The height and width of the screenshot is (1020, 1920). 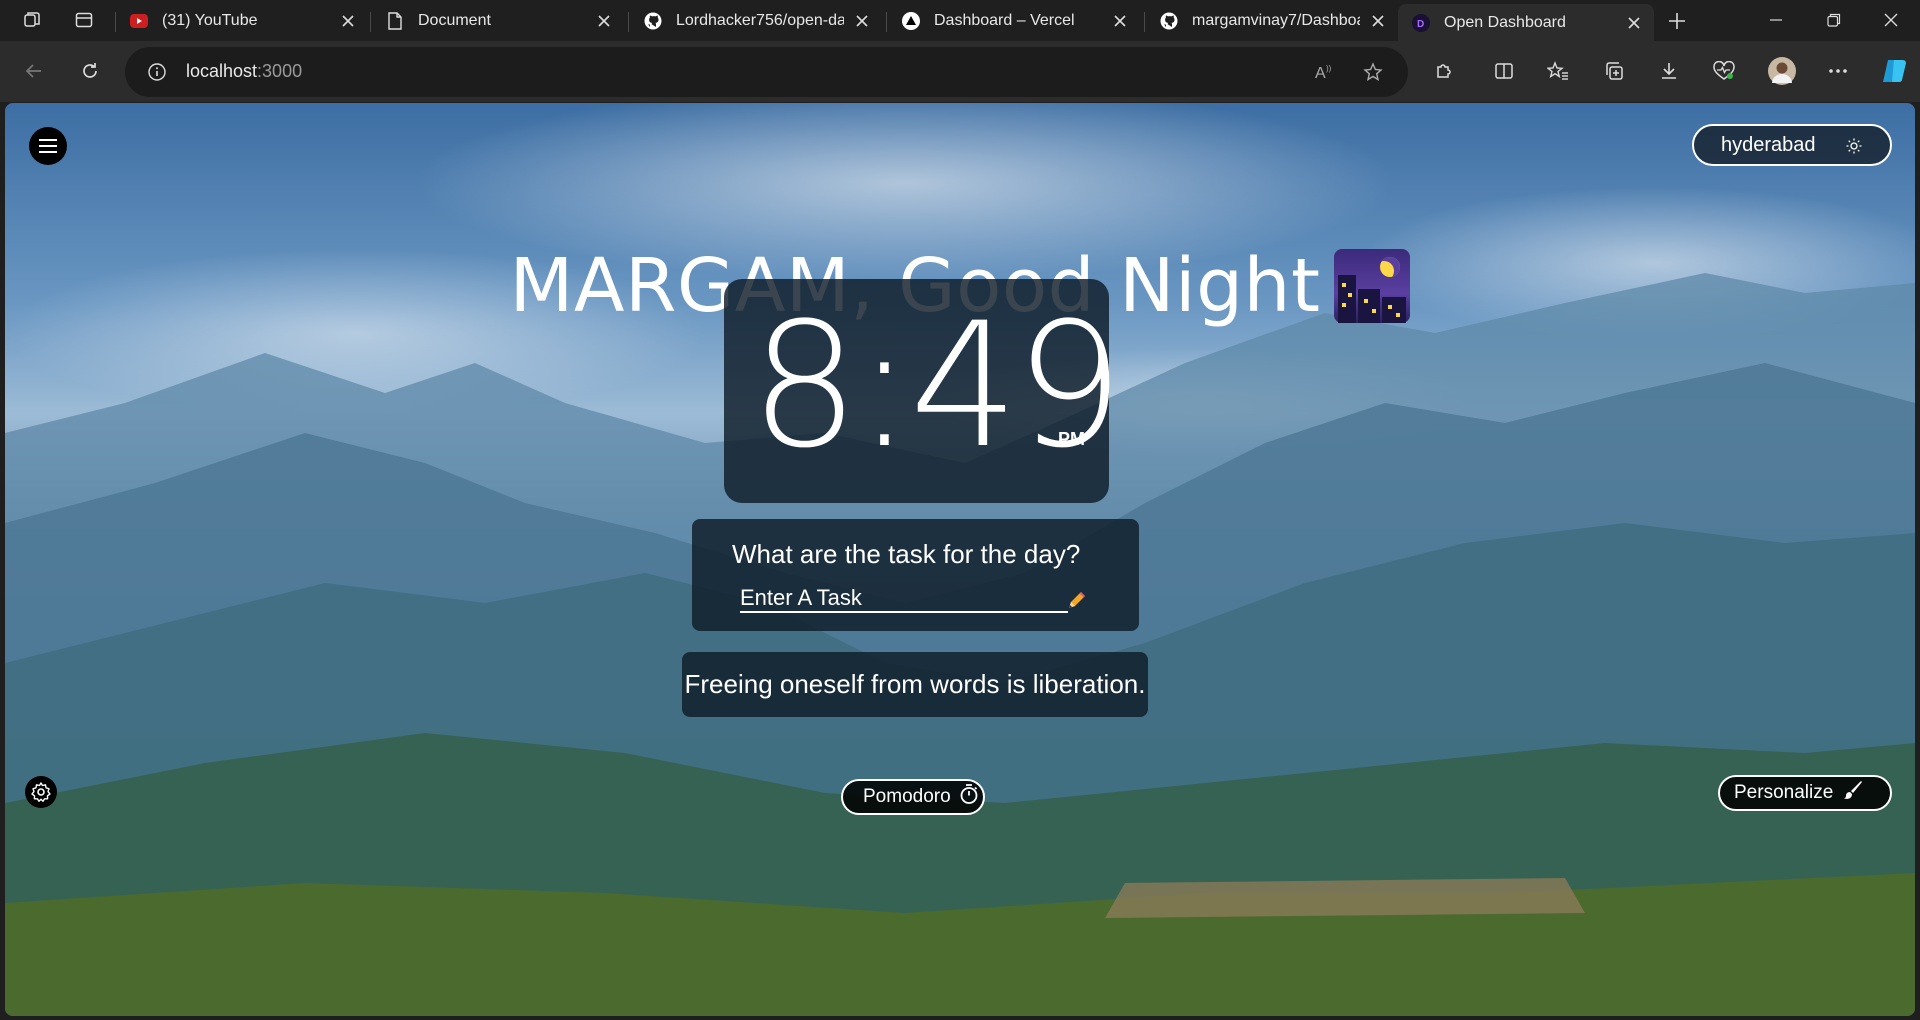 I want to click on paintbrush-icon, so click(x=1853, y=793).